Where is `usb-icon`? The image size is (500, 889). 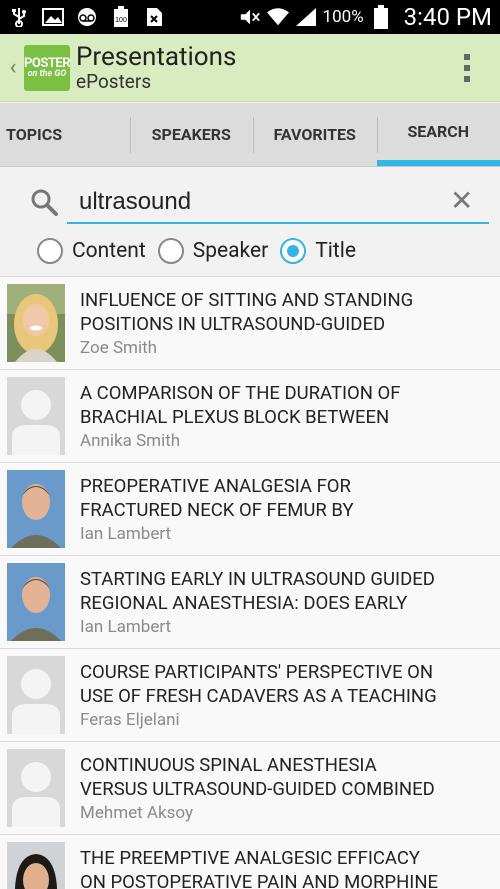 usb-icon is located at coordinates (19, 17).